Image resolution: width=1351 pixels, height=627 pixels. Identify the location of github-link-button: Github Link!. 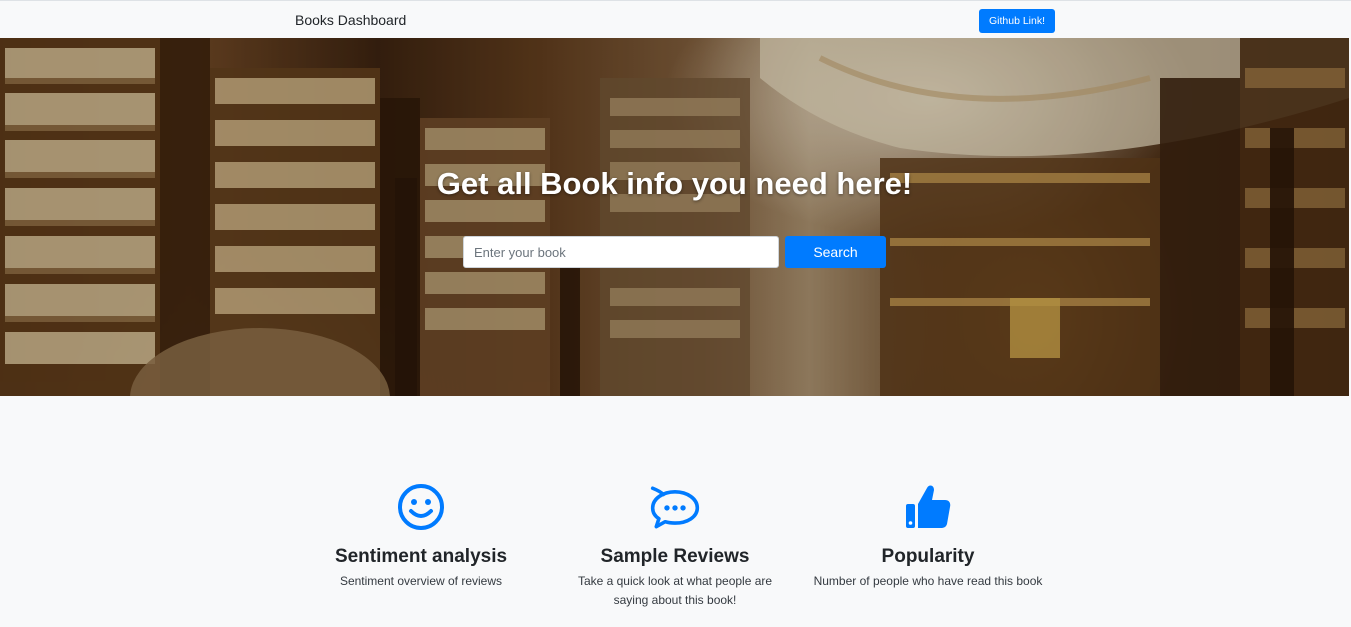
(1017, 21).